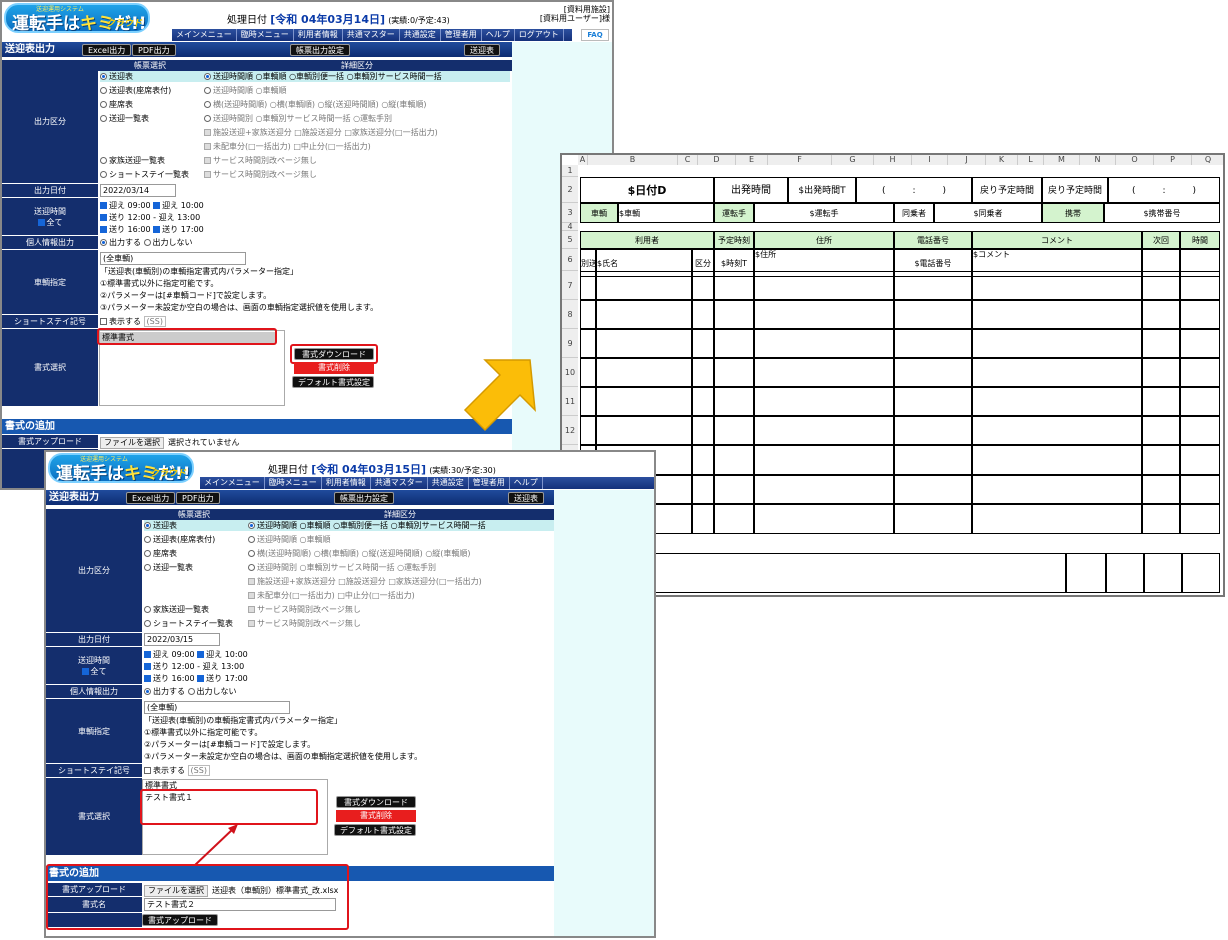 The height and width of the screenshot is (940, 1228). Describe the element at coordinates (1031, 160) in the screenshot. I see `col-header: L` at that location.